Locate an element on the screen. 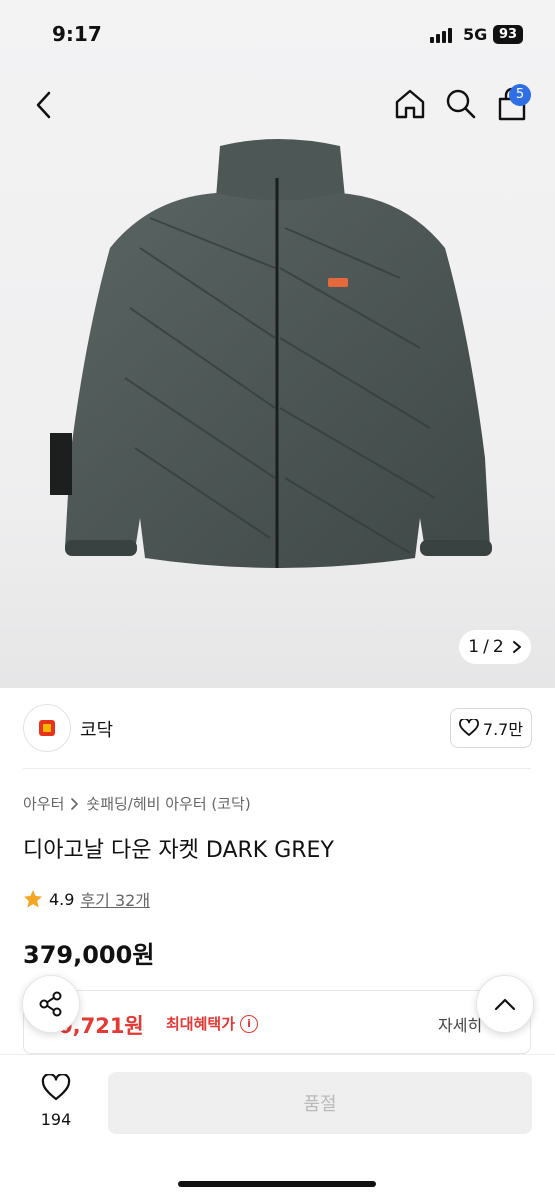 The height and width of the screenshot is (1201, 555). product-title: 디아고날 다운 자켓 DARK GREY is located at coordinates (178, 850).